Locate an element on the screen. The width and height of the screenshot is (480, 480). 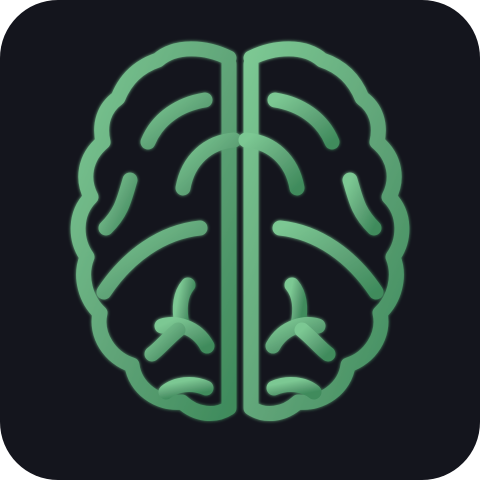
left-fold-lower is located at coordinates (186, 388).